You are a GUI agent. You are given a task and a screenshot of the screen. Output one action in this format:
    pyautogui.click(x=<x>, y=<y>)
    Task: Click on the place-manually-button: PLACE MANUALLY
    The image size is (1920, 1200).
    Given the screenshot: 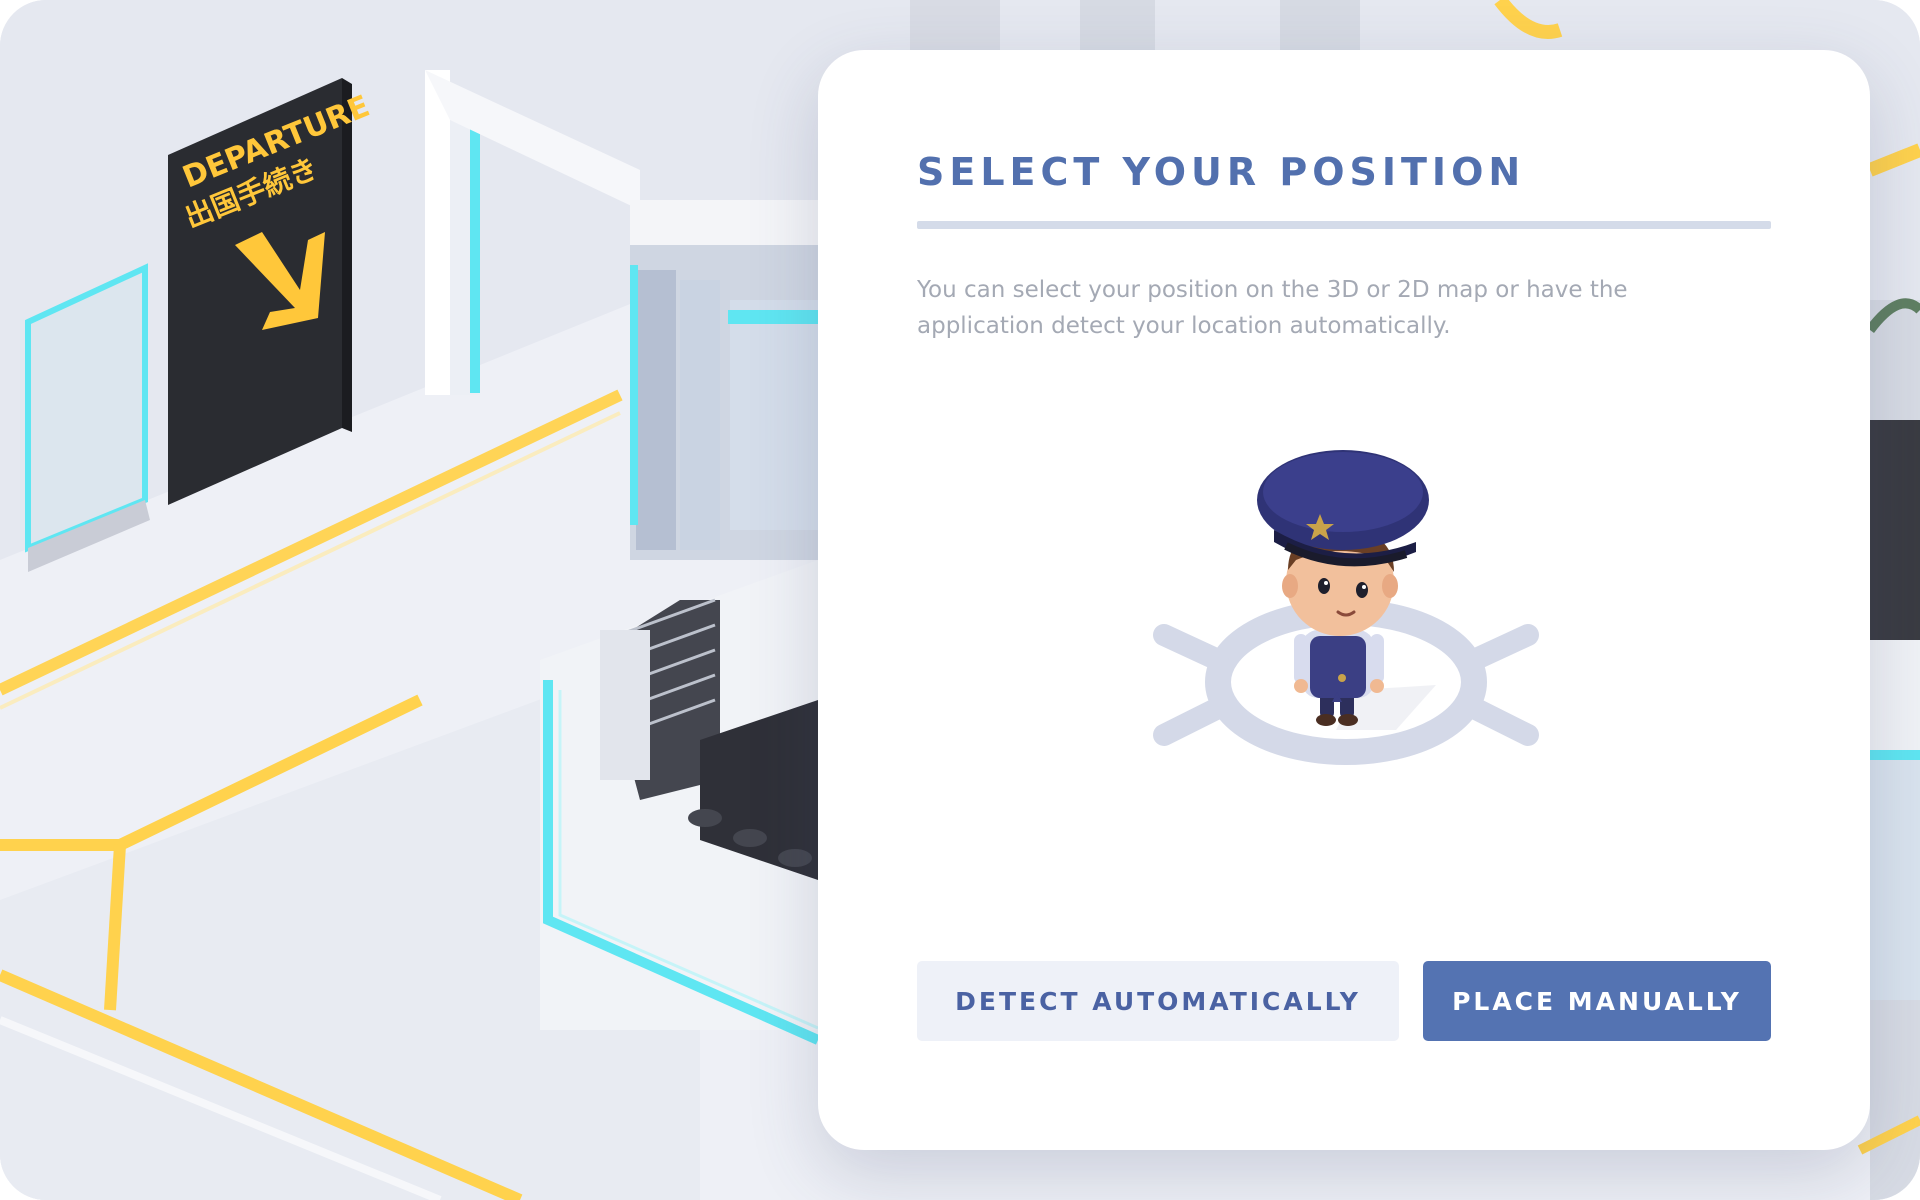 What is the action you would take?
    pyautogui.click(x=1597, y=1001)
    